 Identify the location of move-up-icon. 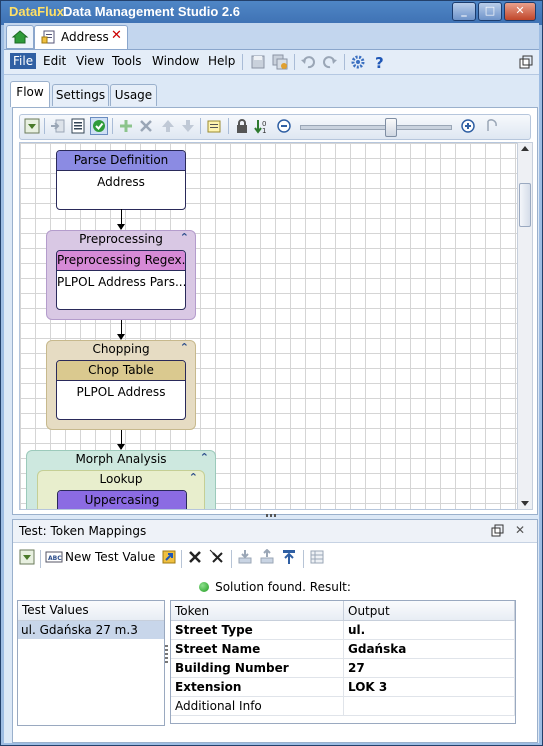
(168, 126).